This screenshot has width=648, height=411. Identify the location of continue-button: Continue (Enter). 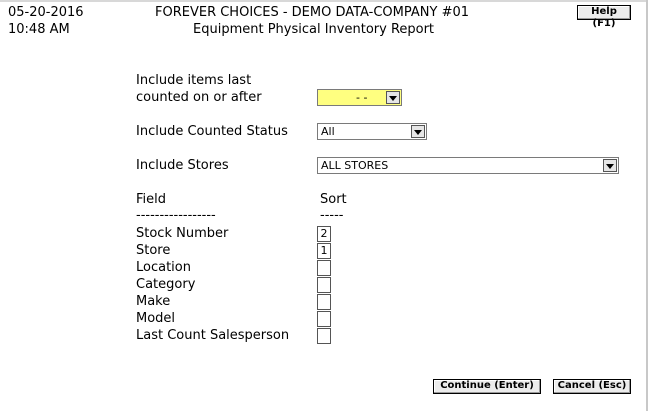
(487, 386).